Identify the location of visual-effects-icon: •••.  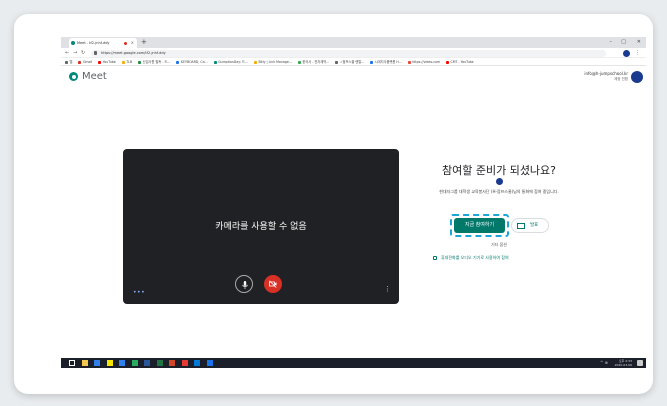
(139, 292).